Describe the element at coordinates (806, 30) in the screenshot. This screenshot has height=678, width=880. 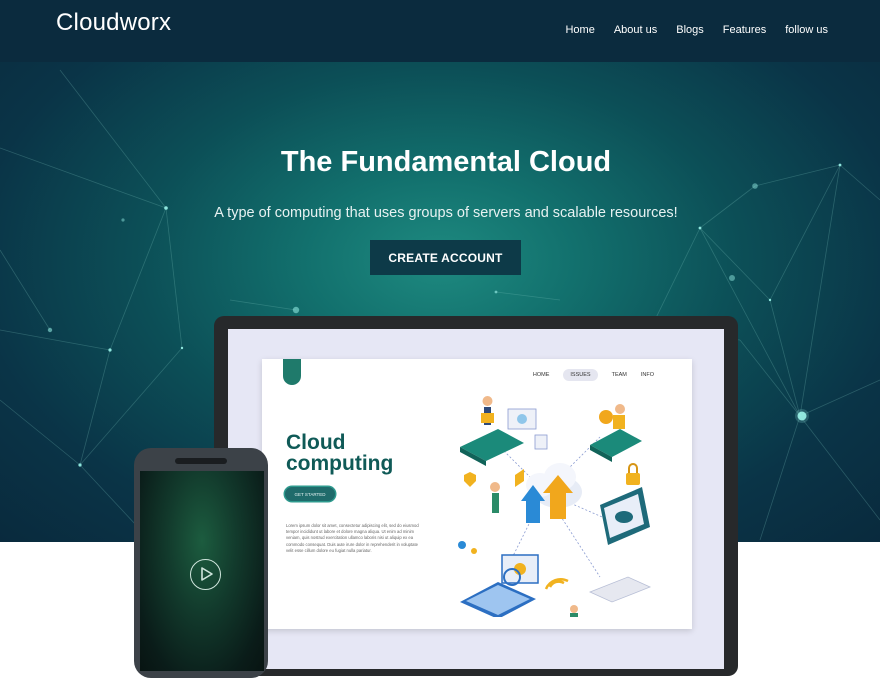
I see `nav-link-follow: follow us` at that location.